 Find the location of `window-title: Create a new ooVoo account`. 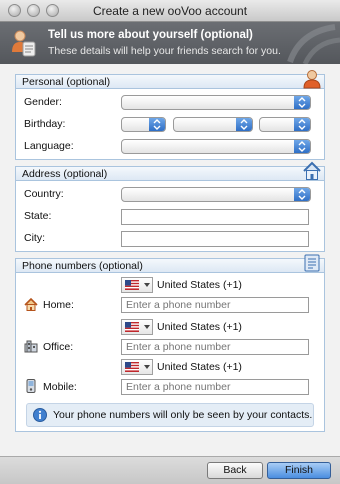

window-title: Create a new ooVoo account is located at coordinates (170, 11).